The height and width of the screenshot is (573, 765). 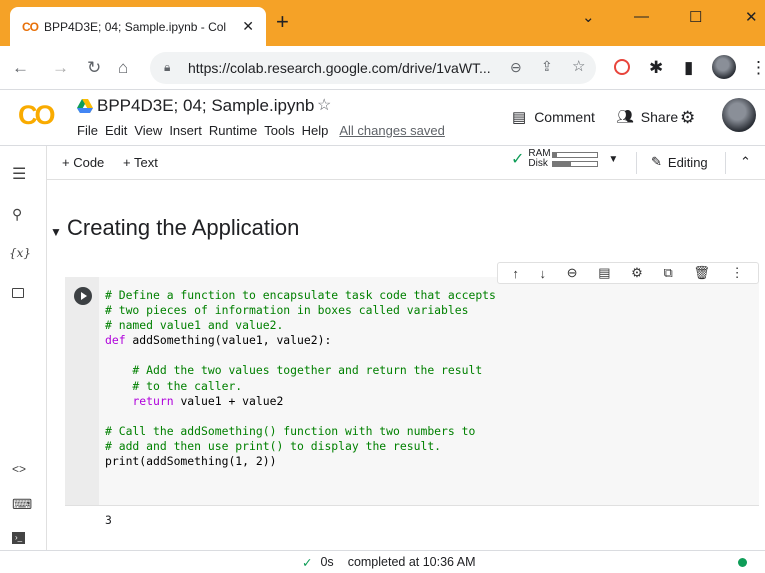 What do you see at coordinates (688, 68) in the screenshot?
I see `sidepanel-icon: ▮` at bounding box center [688, 68].